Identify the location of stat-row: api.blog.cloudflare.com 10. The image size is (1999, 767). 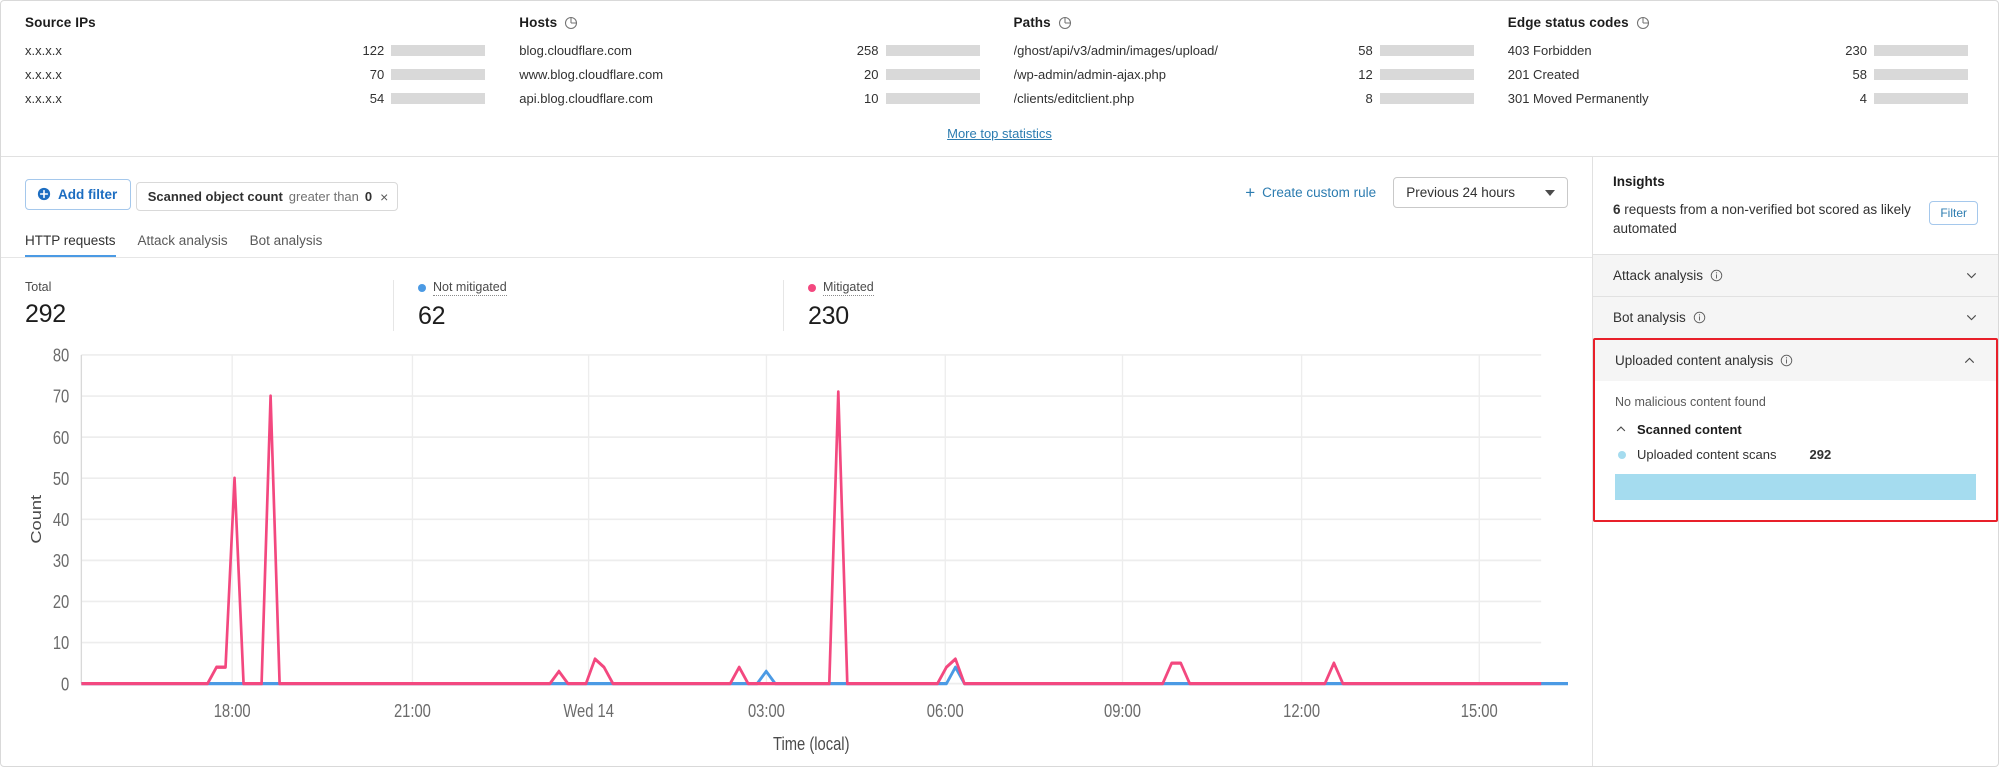
(749, 98).